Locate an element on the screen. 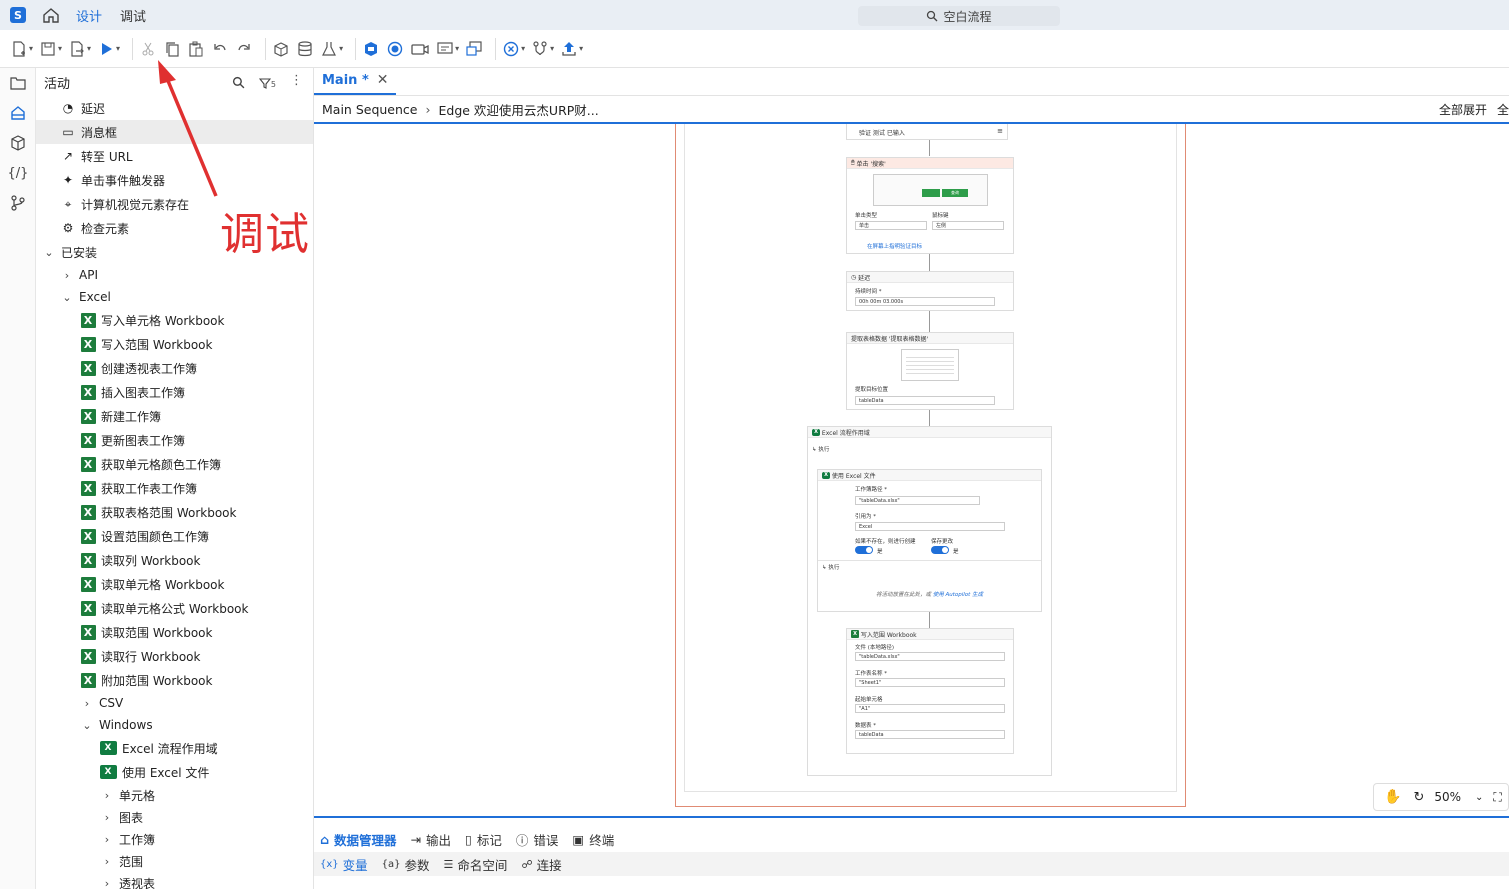 This screenshot has height=889, width=1509. sheet-input: "Sheet1" is located at coordinates (930, 682).